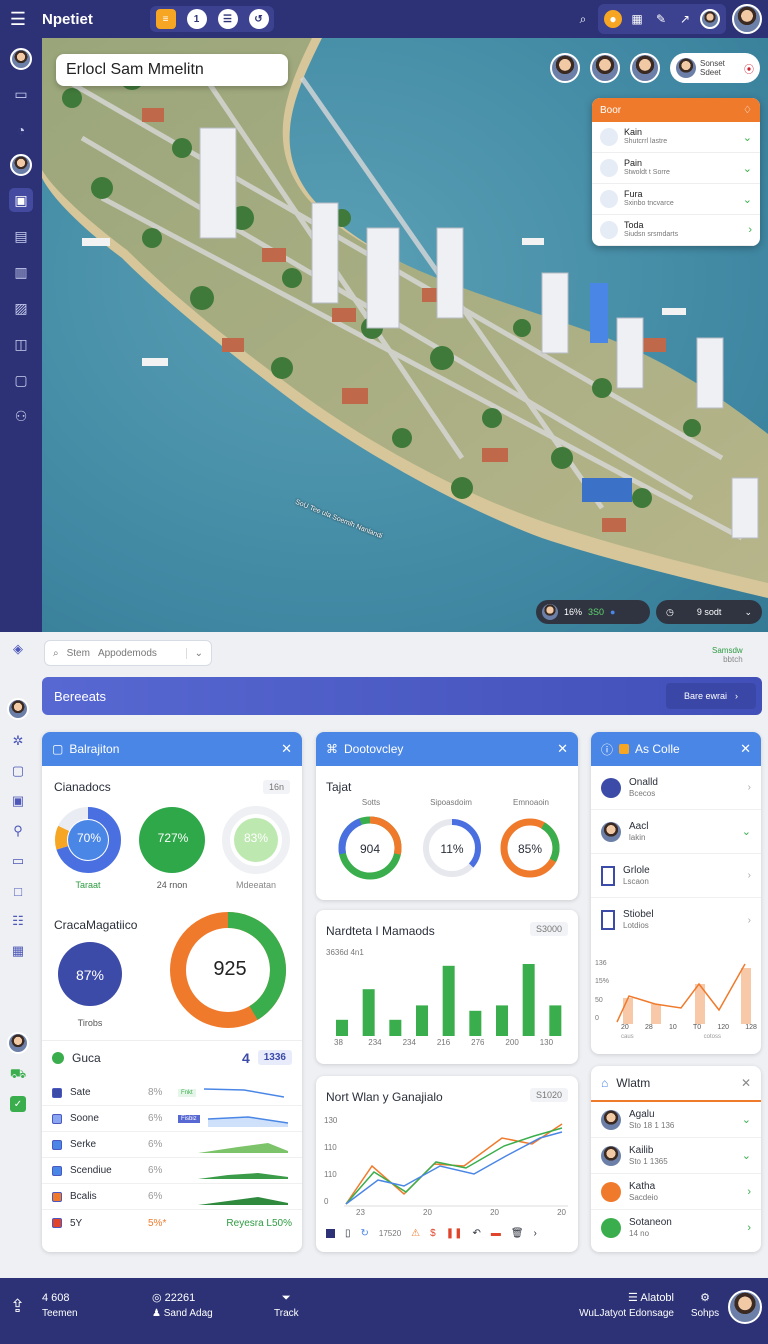 The width and height of the screenshot is (768, 1344). I want to click on list-item: Toda Siudsn srsmdarts ›, so click(676, 230).